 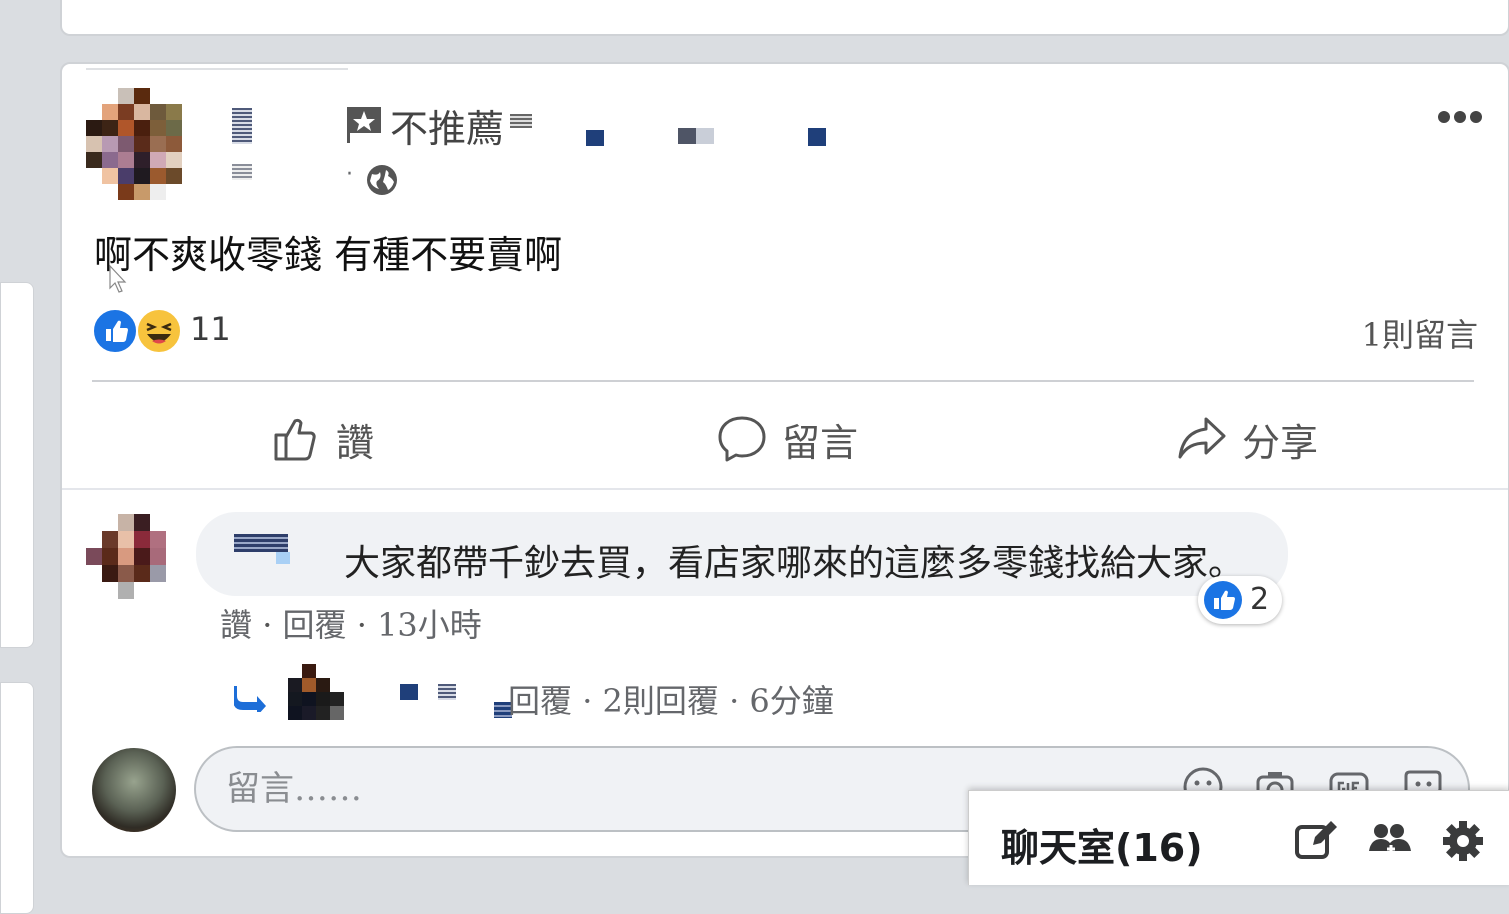 What do you see at coordinates (784, 18) in the screenshot?
I see `previous-post-card` at bounding box center [784, 18].